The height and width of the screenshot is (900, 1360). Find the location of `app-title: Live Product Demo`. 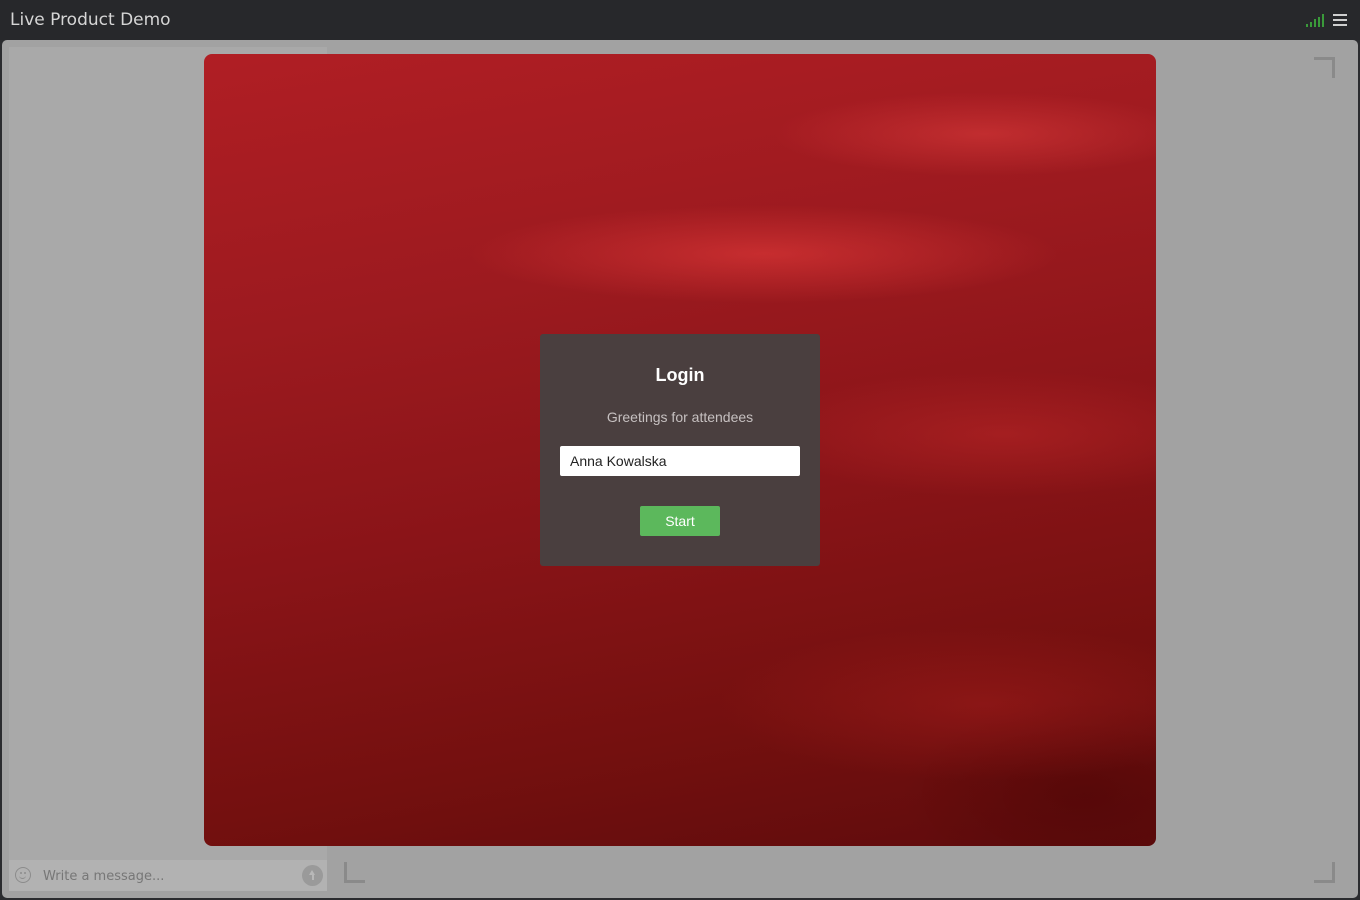

app-title: Live Product Demo is located at coordinates (90, 20).